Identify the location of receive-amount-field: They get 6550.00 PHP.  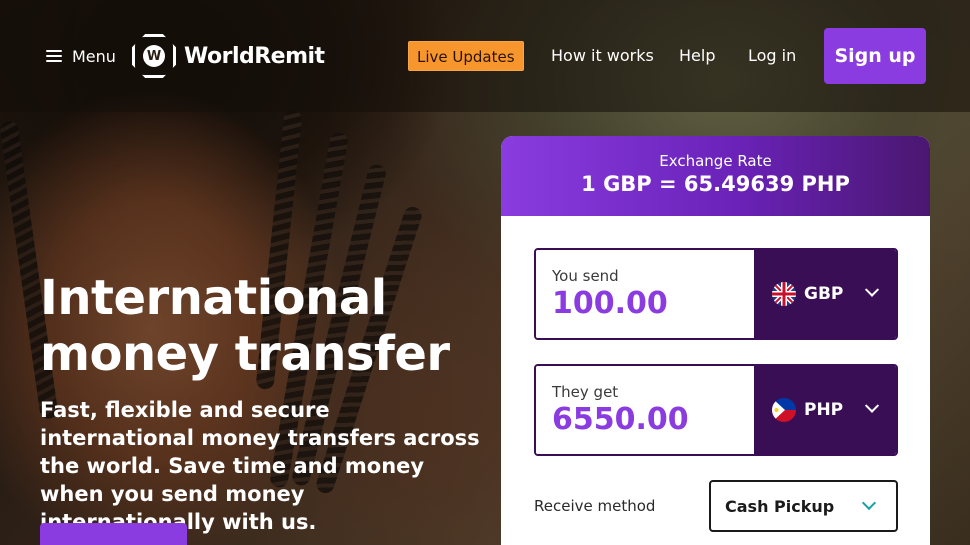
(716, 410).